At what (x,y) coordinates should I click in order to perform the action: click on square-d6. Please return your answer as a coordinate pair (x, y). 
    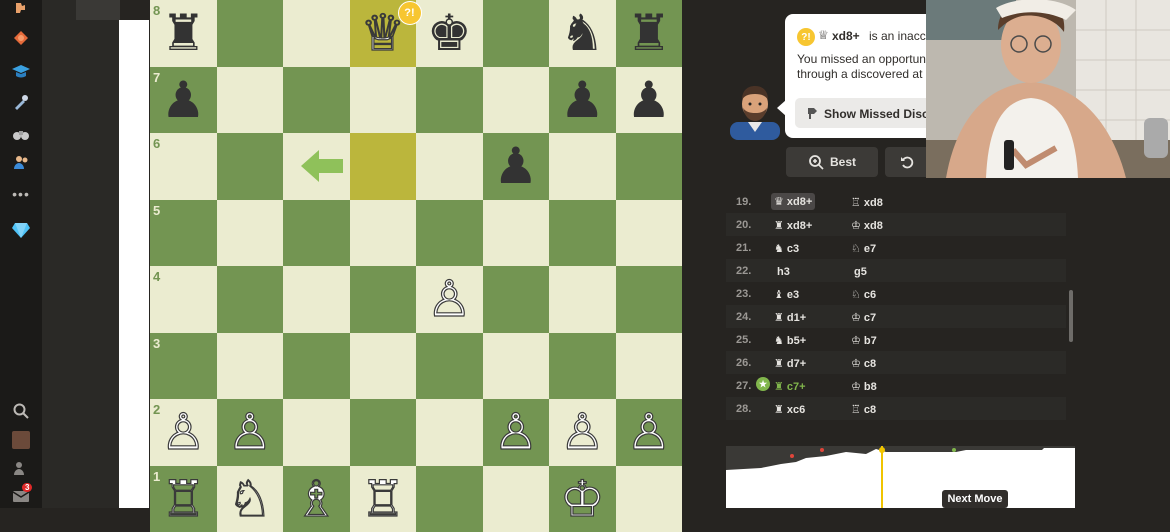
    Looking at the image, I should click on (383, 166).